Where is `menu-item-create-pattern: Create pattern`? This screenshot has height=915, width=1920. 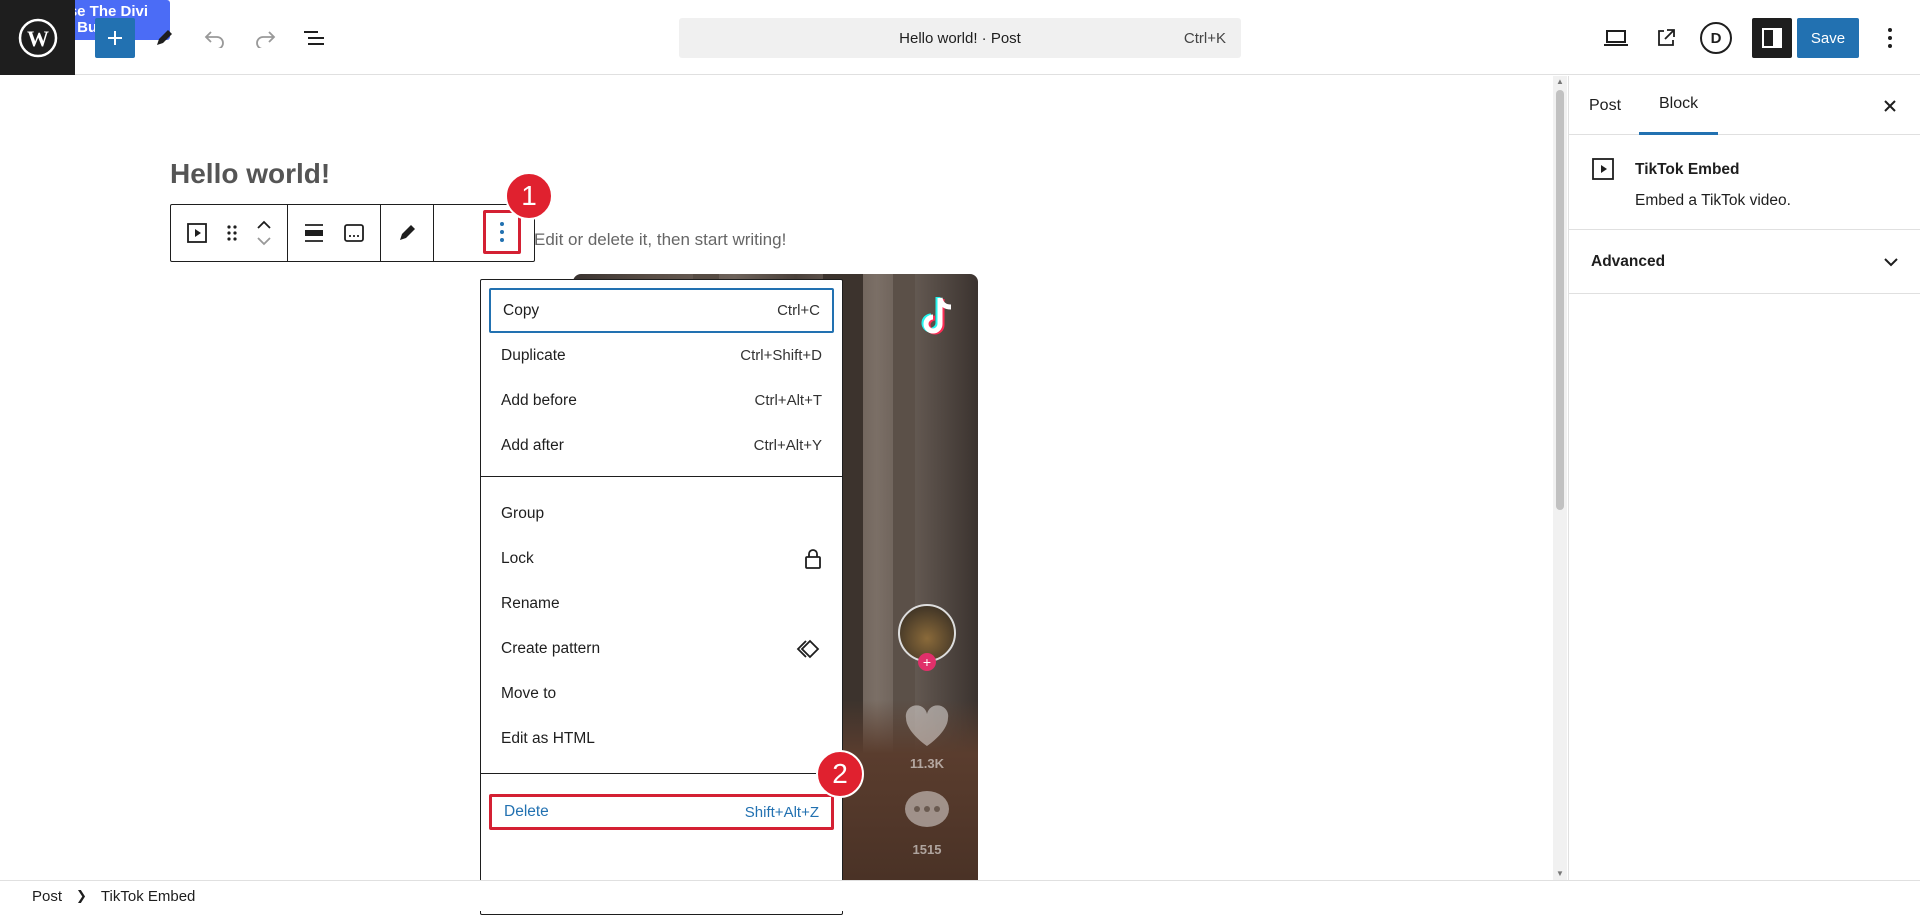
menu-item-create-pattern: Create pattern is located at coordinates (661, 648).